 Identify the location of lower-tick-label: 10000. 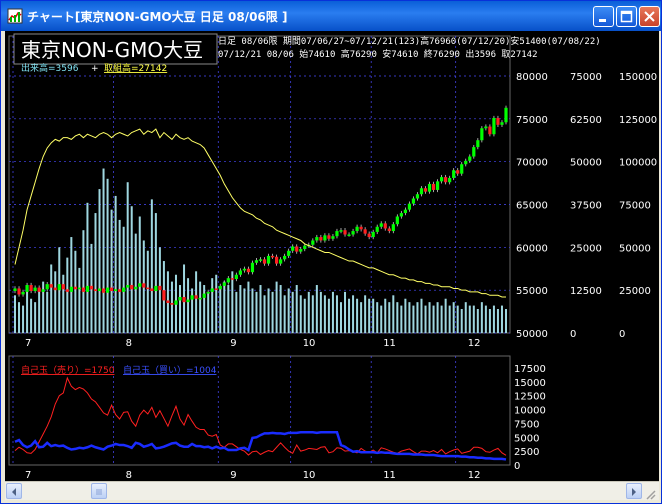
(530, 411).